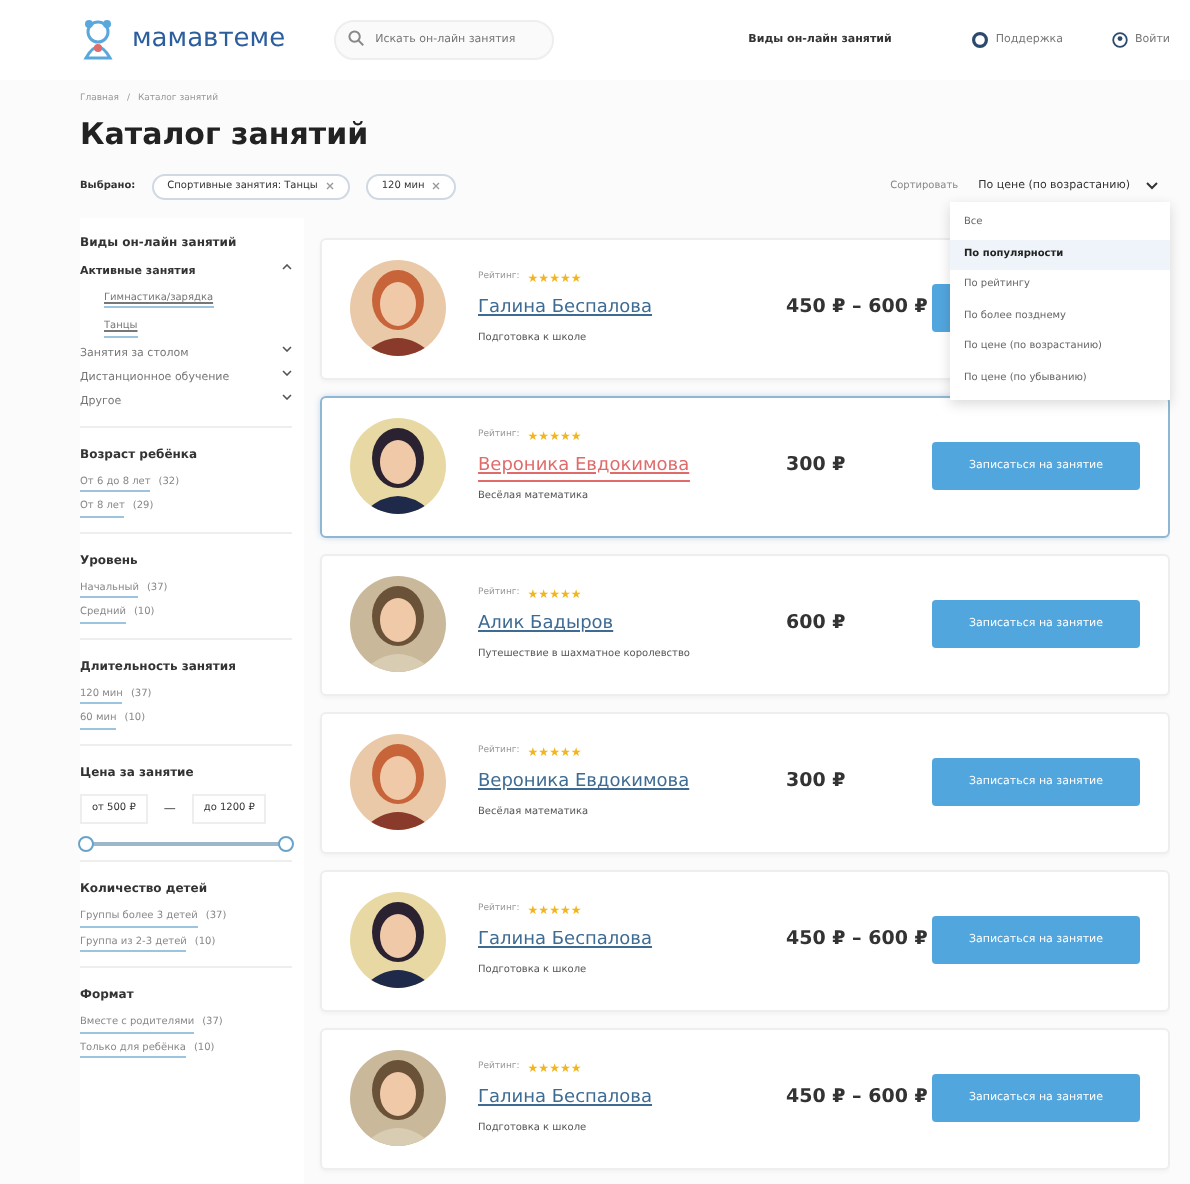 The width and height of the screenshot is (1190, 1184). Describe the element at coordinates (817, 623) in the screenshot. I see `price: 600 ₽` at that location.